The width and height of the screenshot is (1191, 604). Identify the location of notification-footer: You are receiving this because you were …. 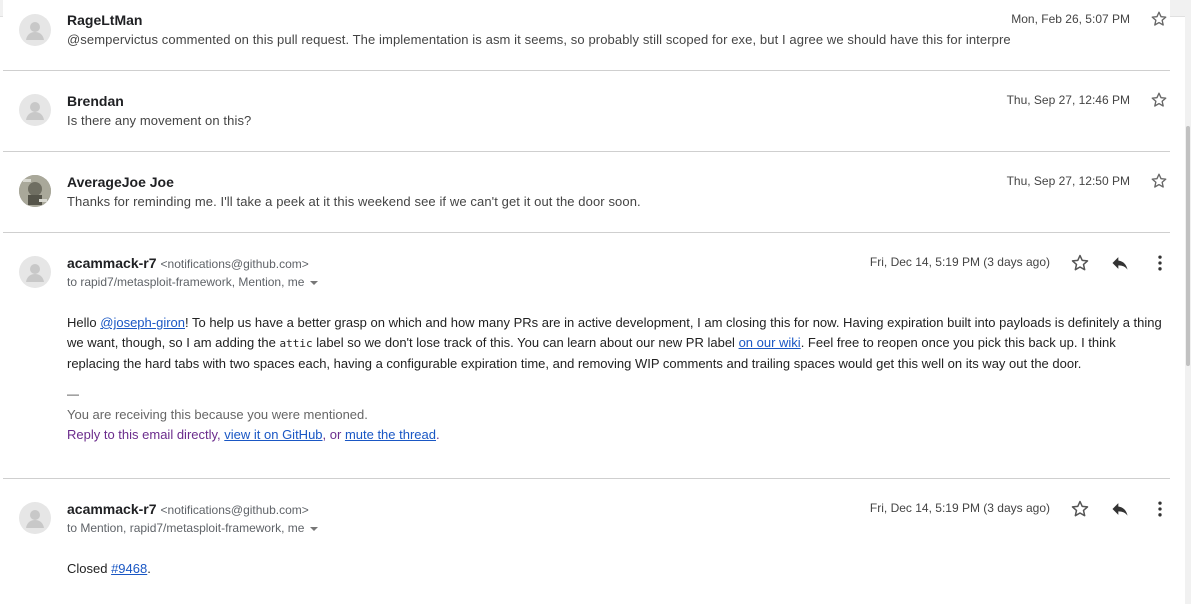
(253, 425).